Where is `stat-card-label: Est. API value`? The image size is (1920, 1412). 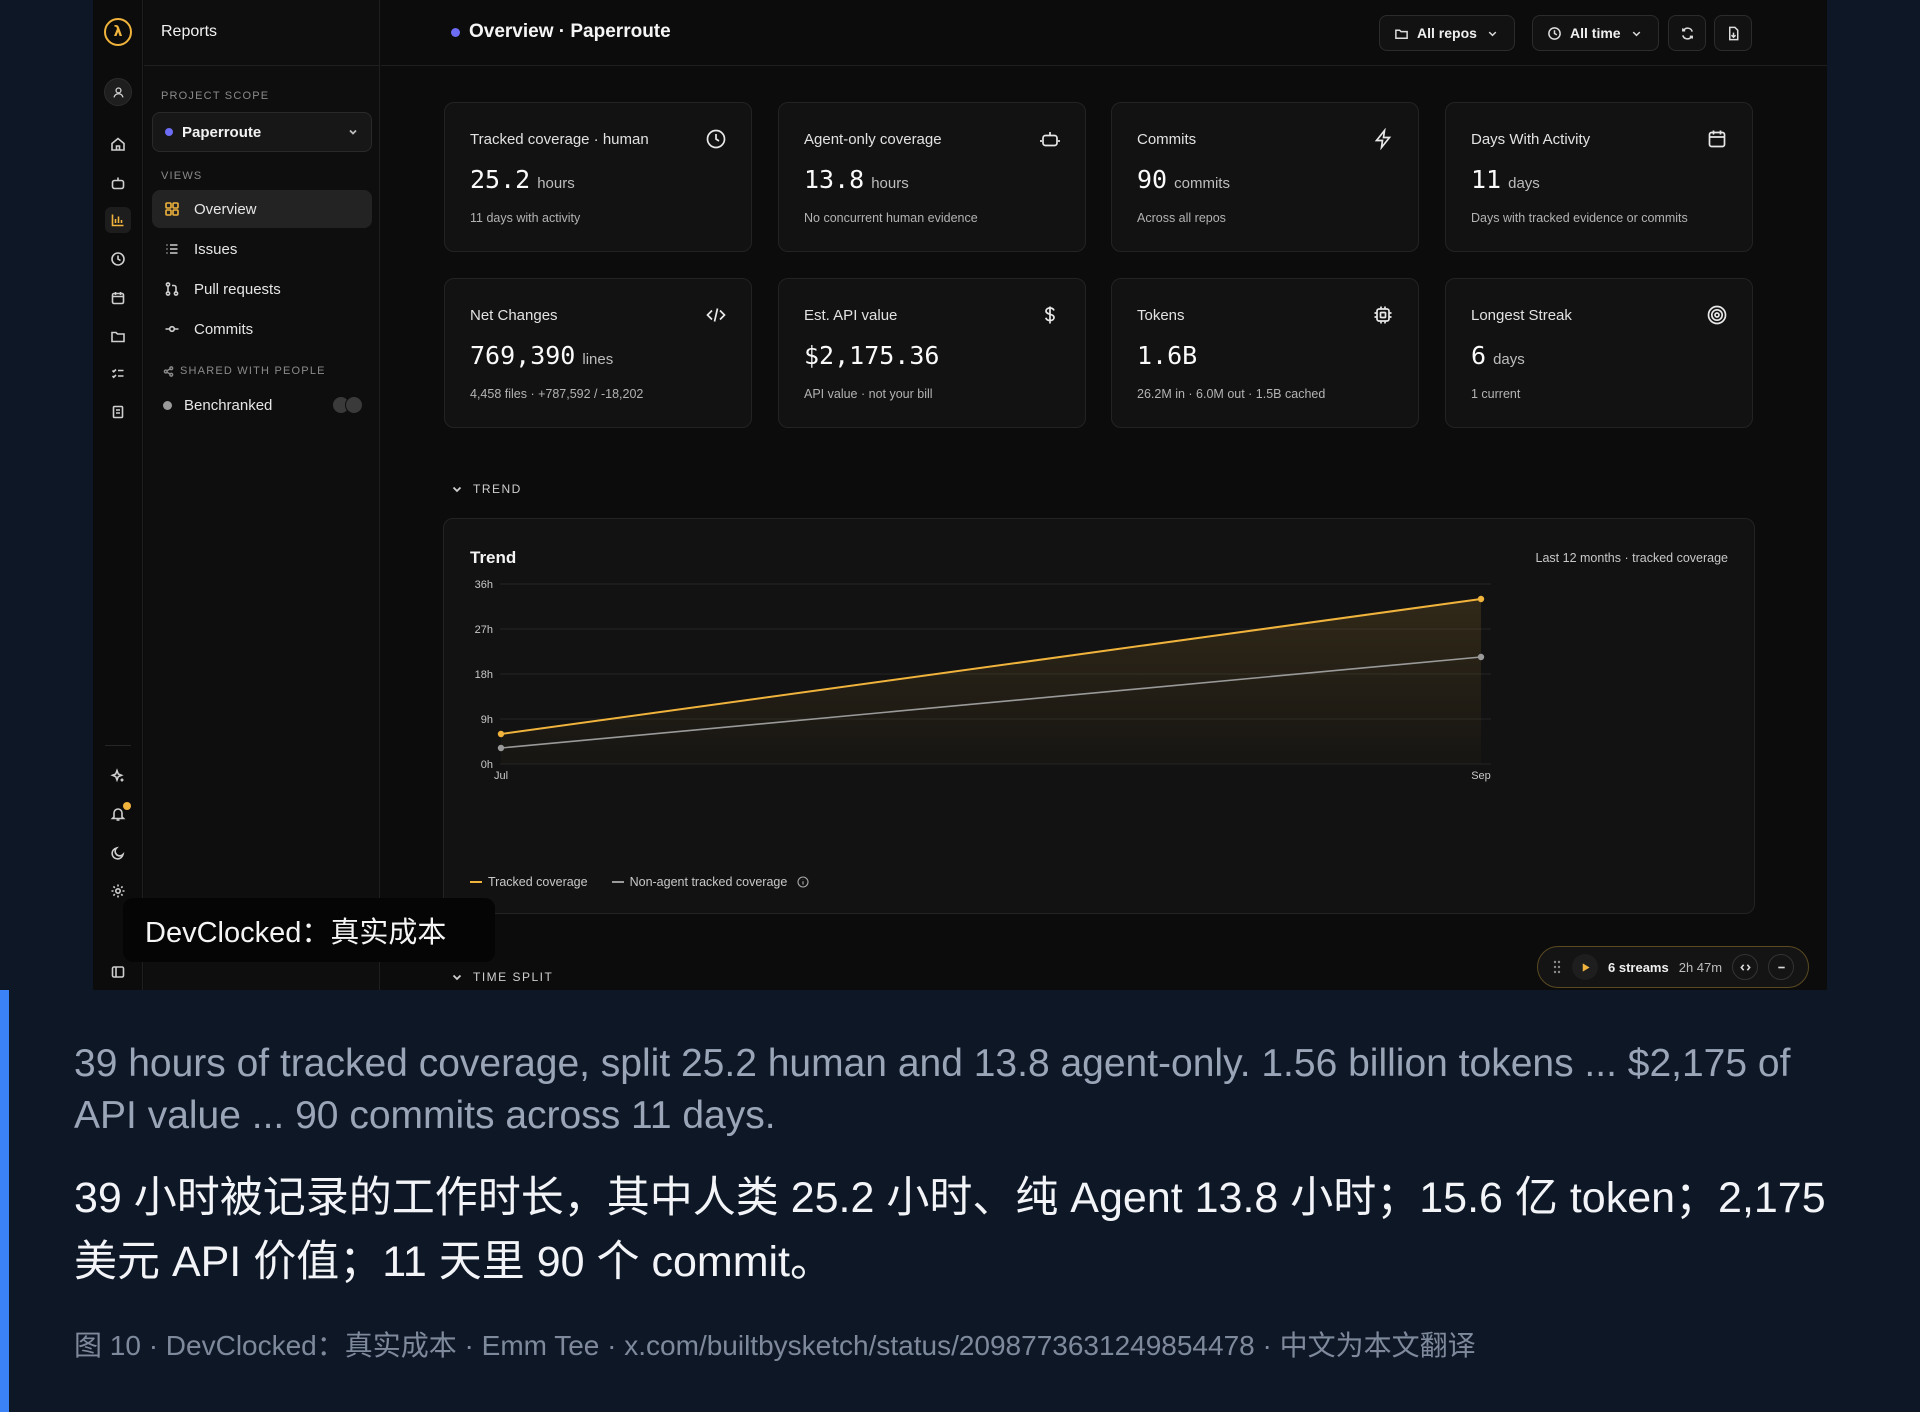 stat-card-label: Est. API value is located at coordinates (851, 315).